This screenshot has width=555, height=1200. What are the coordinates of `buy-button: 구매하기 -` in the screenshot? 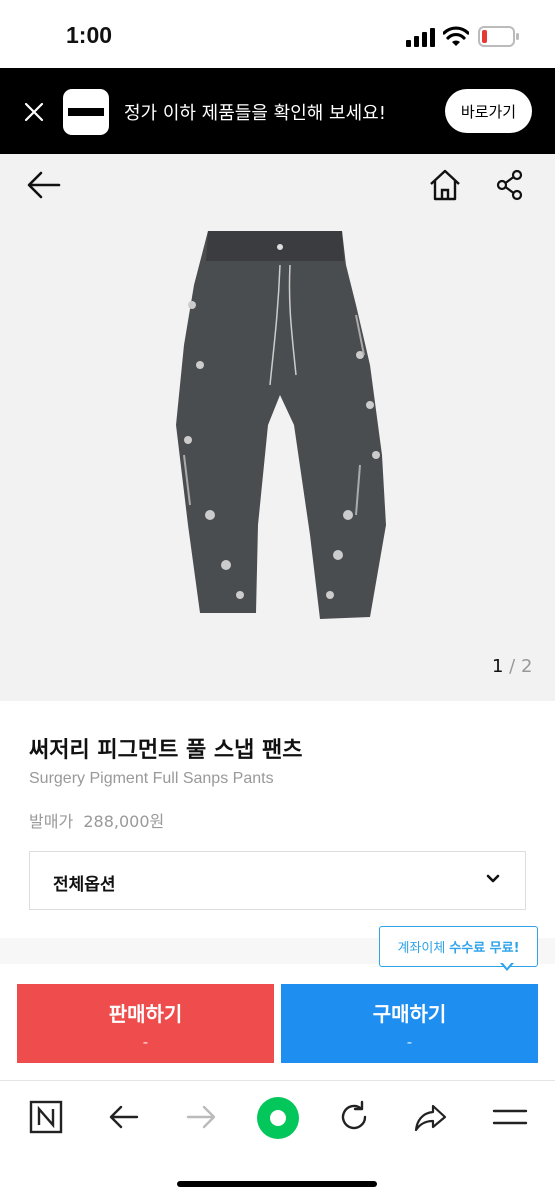 It's located at (409, 1023).